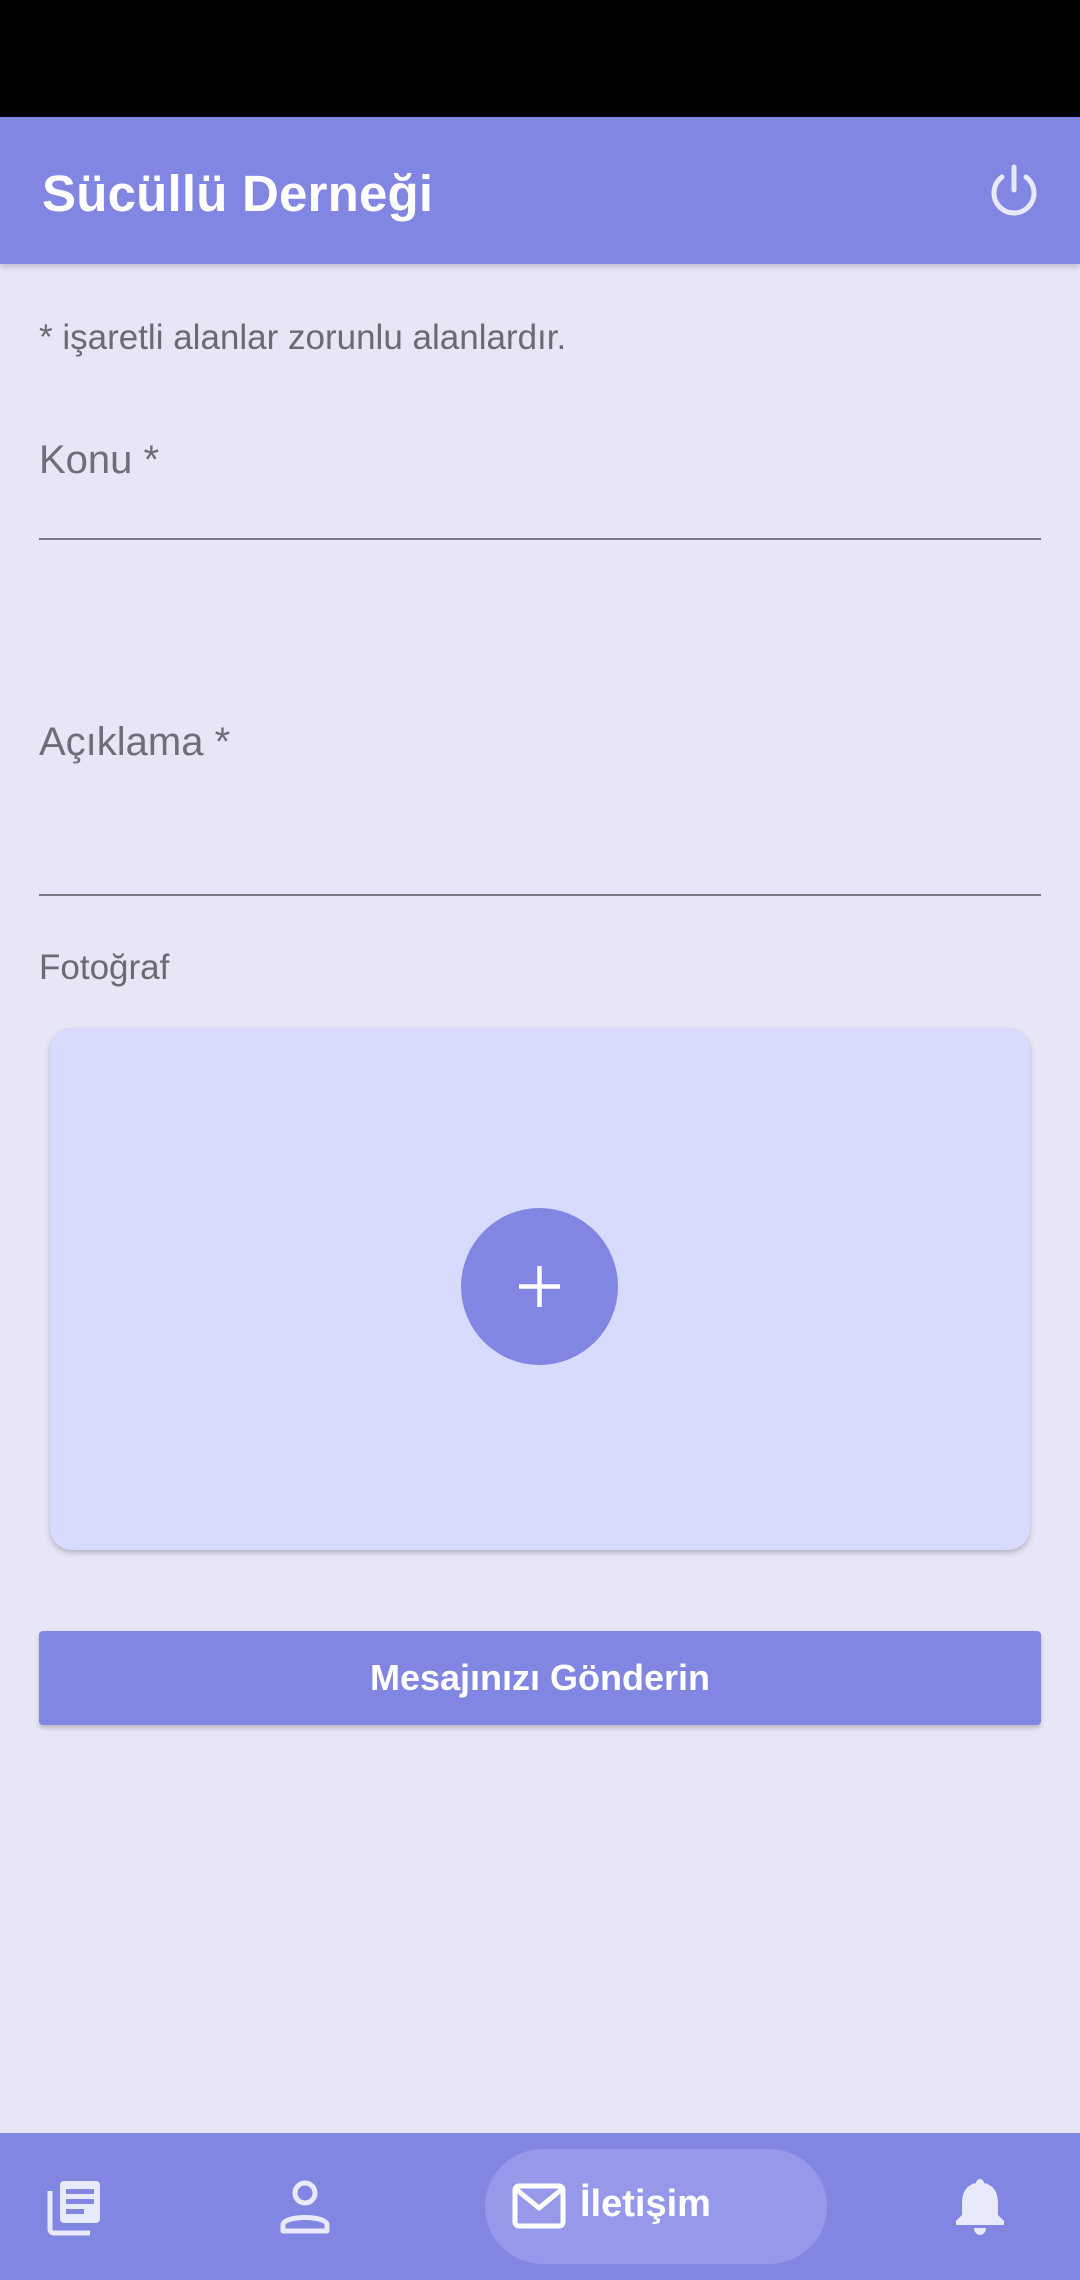 The width and height of the screenshot is (1080, 2280). Describe the element at coordinates (303, 337) in the screenshot. I see `required-fields-hint: * işaretli alanlar zorunlu alanlardır.` at that location.